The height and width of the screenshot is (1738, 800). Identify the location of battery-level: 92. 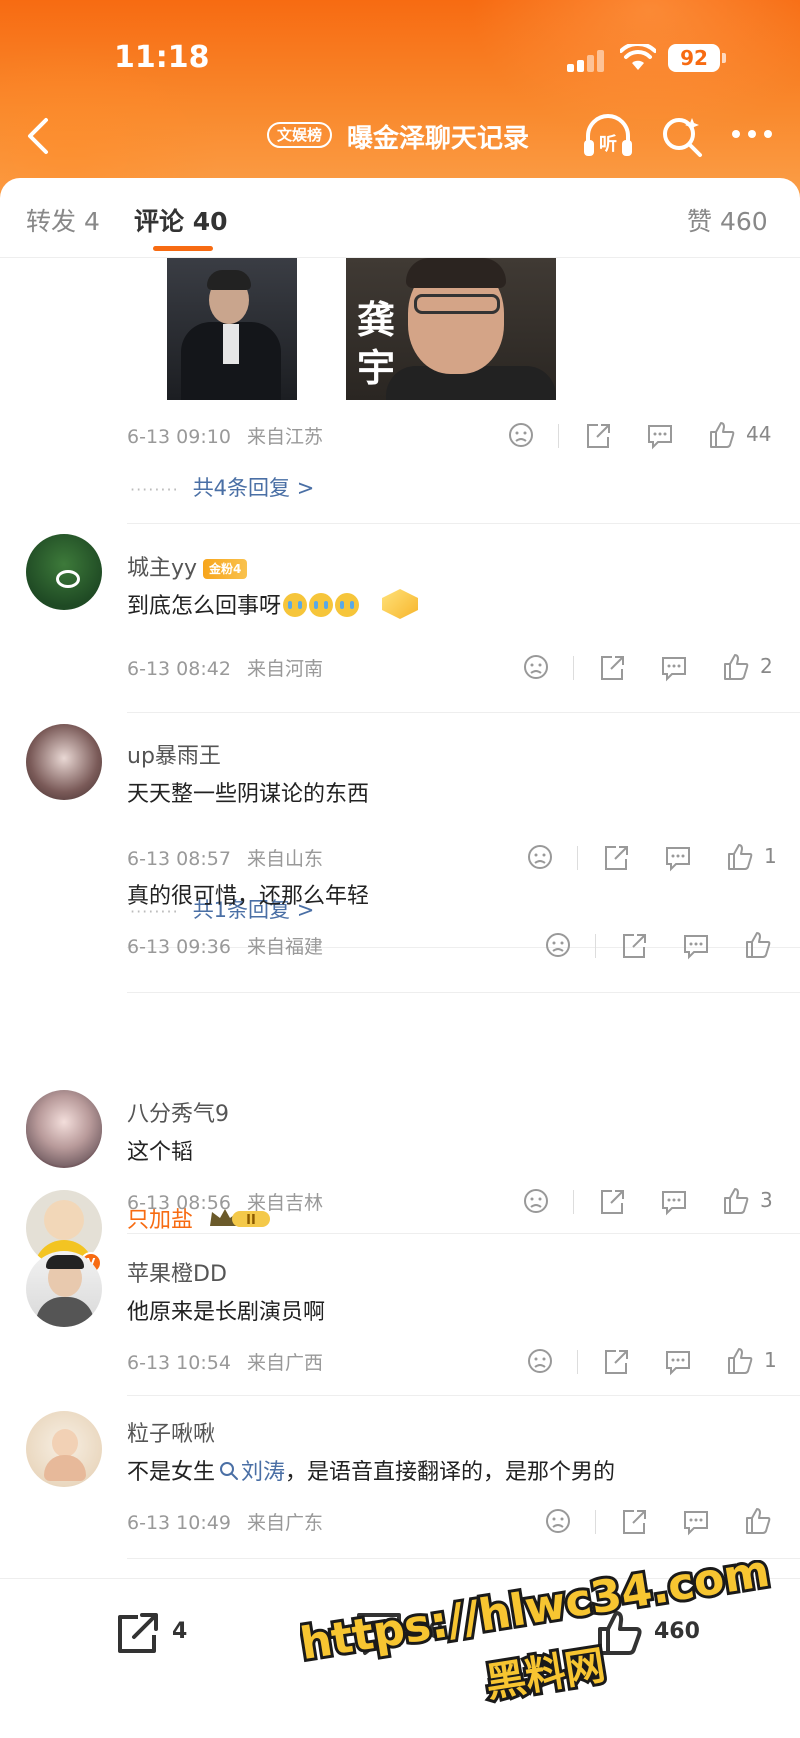
(694, 58).